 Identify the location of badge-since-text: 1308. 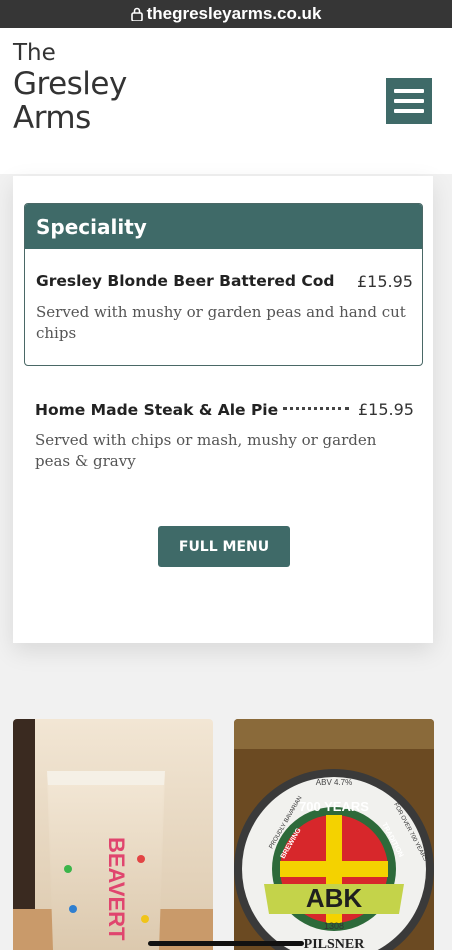
(334, 926).